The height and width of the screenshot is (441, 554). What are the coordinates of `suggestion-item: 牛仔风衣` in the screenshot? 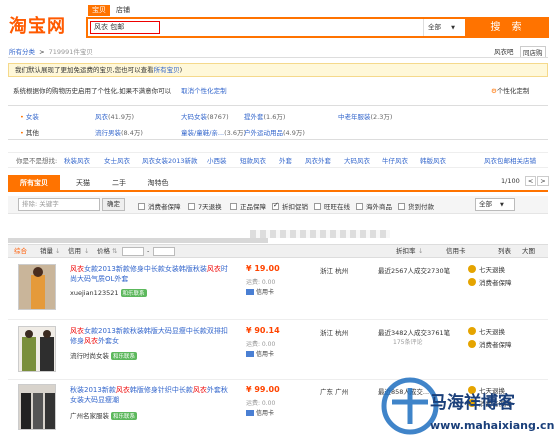 It's located at (395, 161).